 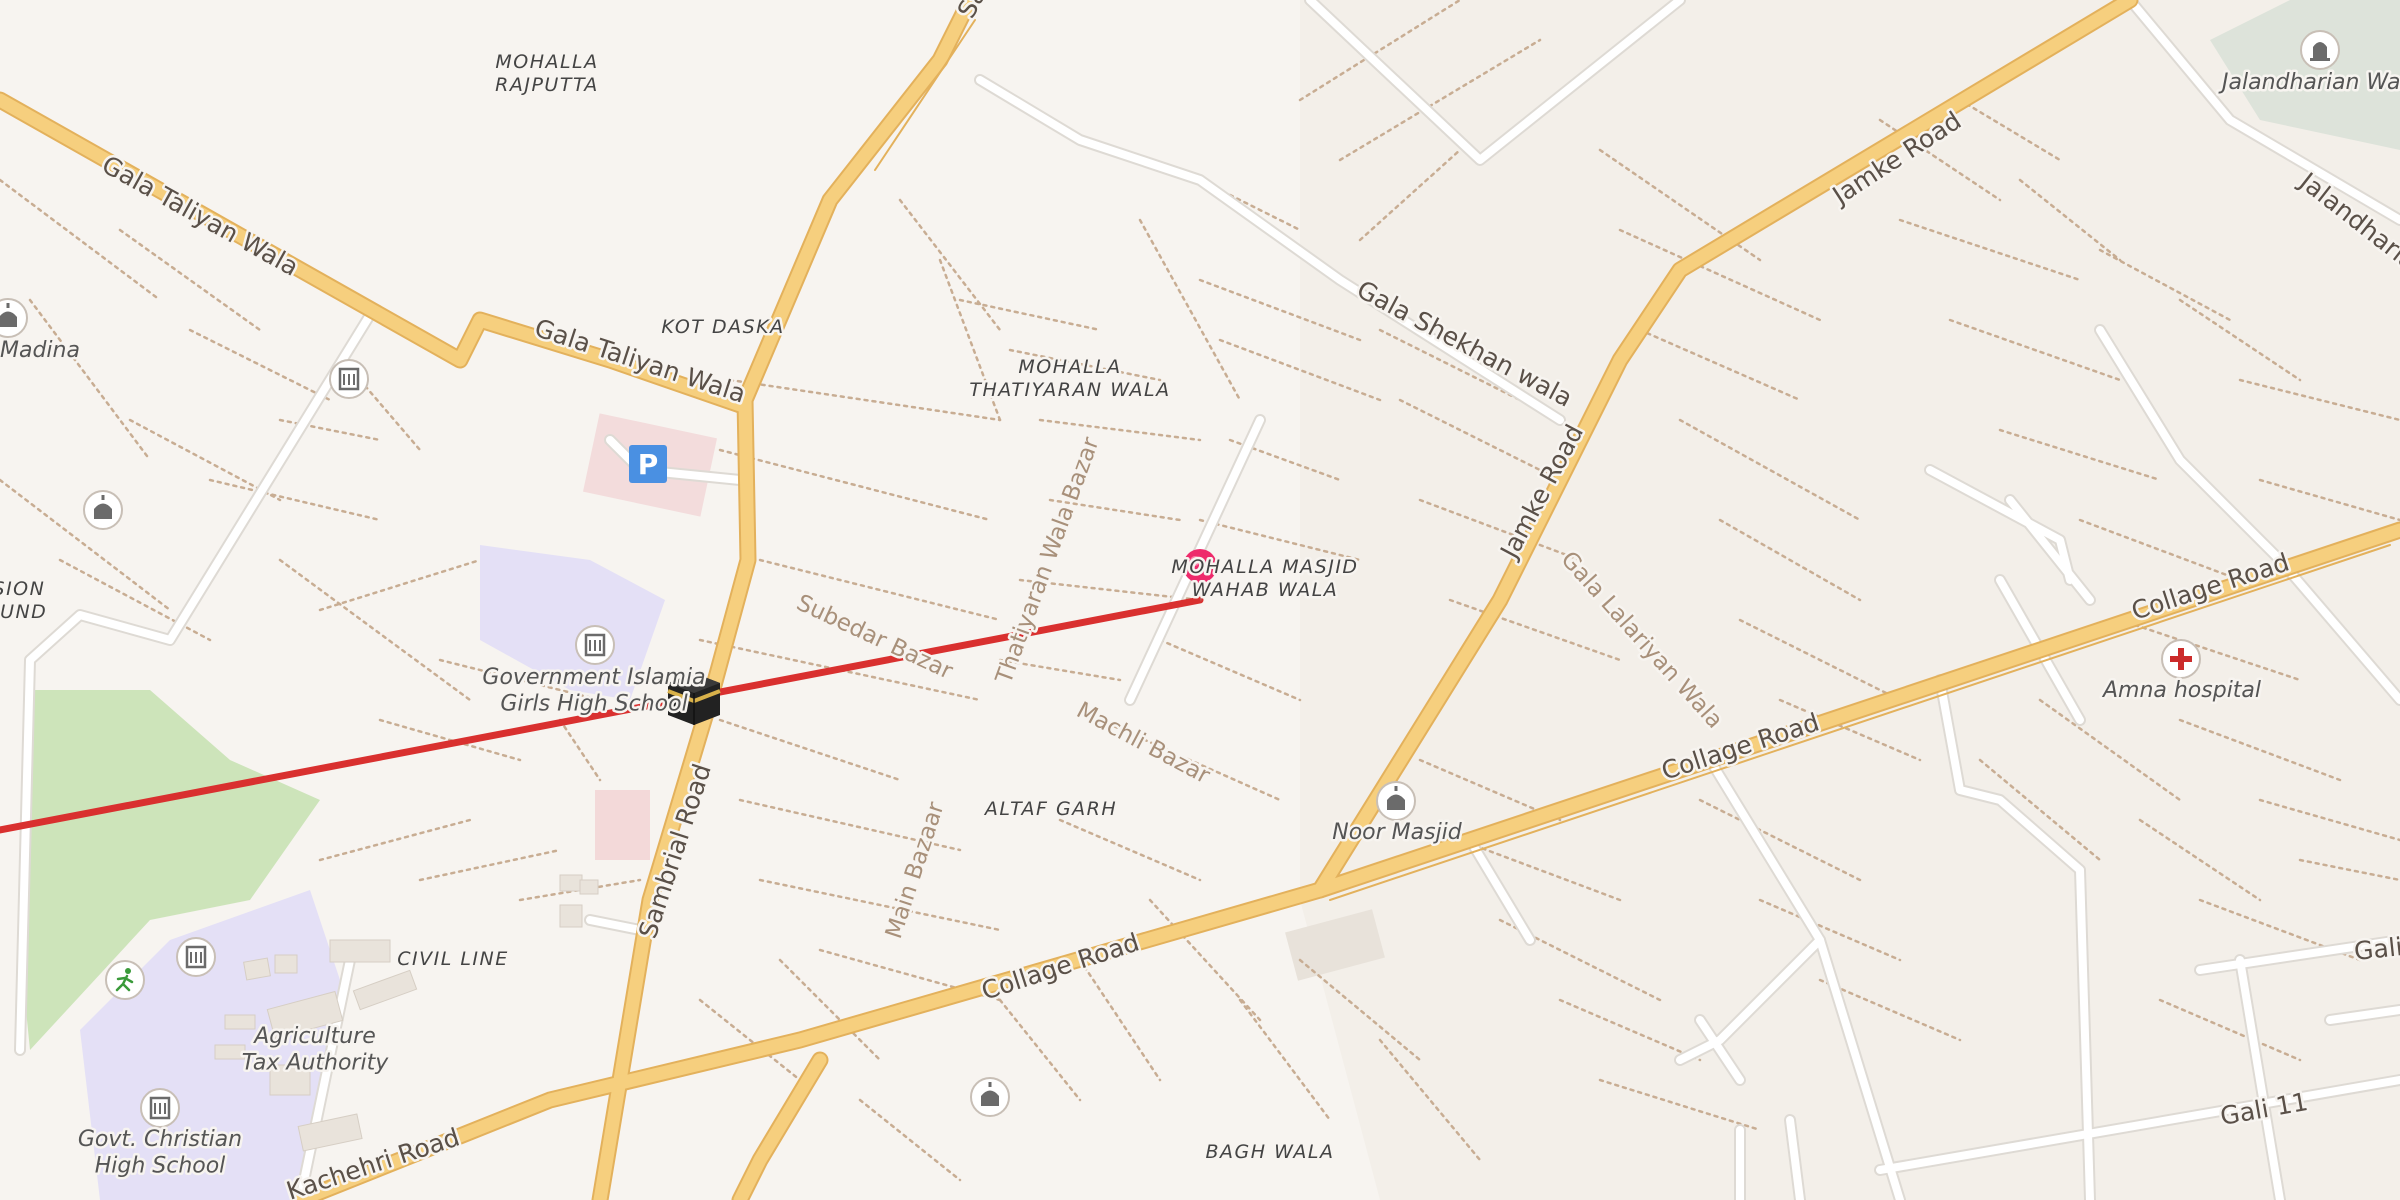 What do you see at coordinates (2309, 82) in the screenshot?
I see `poi-label: Jalandharian Wala` at bounding box center [2309, 82].